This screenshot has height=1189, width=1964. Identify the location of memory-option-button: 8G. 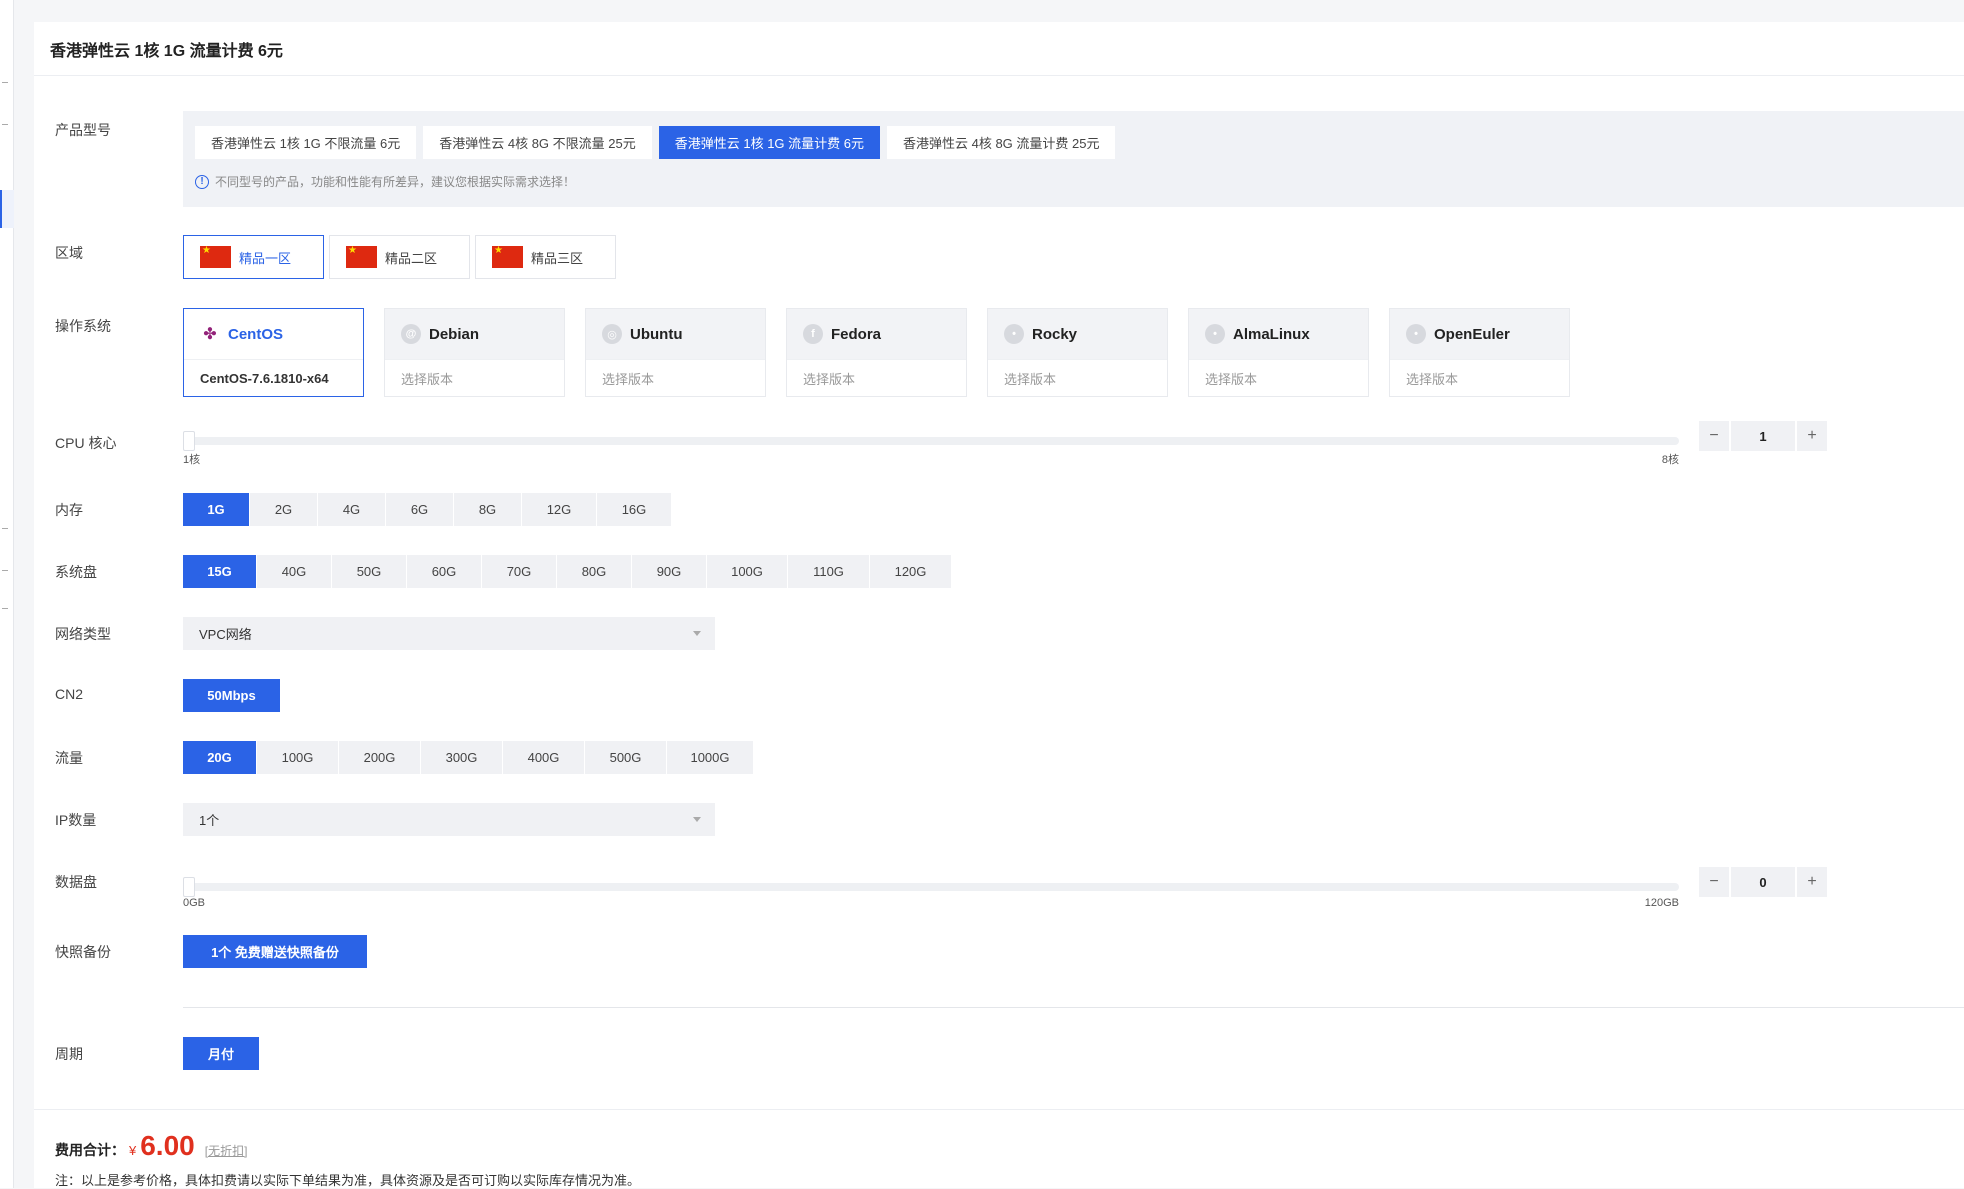
(487, 509).